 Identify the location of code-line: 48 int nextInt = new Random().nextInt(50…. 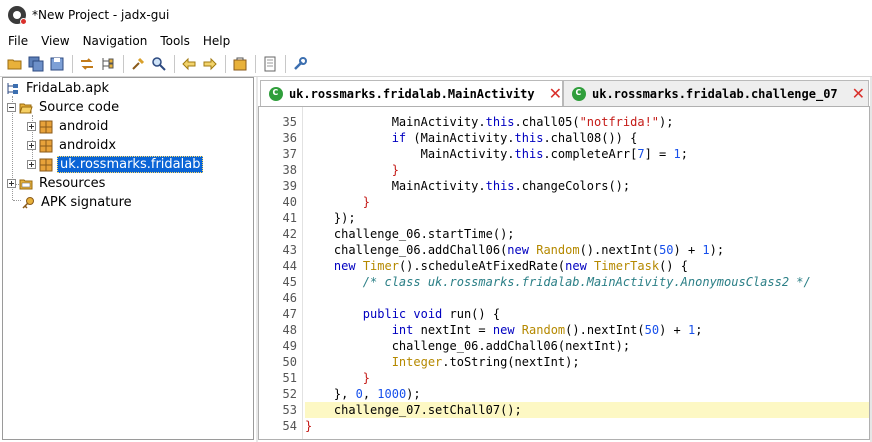
(564, 330).